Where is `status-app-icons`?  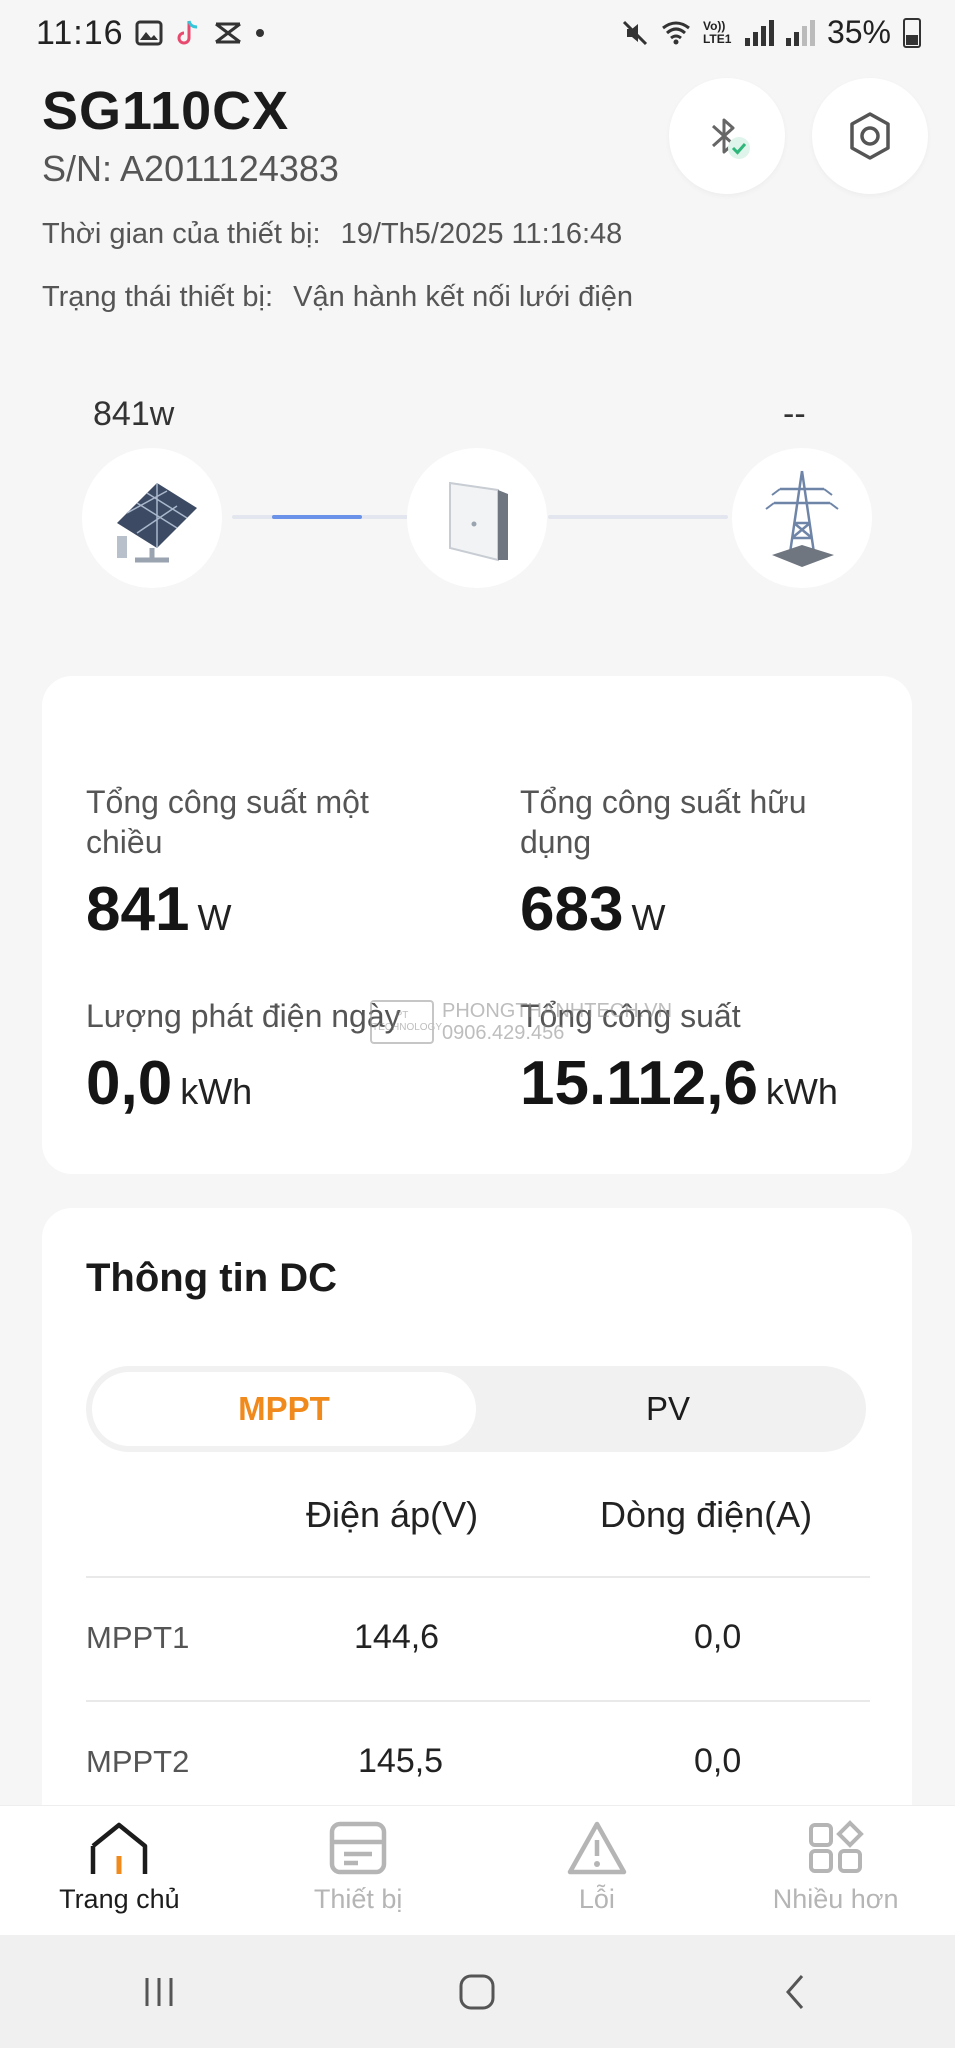
status-app-icons is located at coordinates (200, 33).